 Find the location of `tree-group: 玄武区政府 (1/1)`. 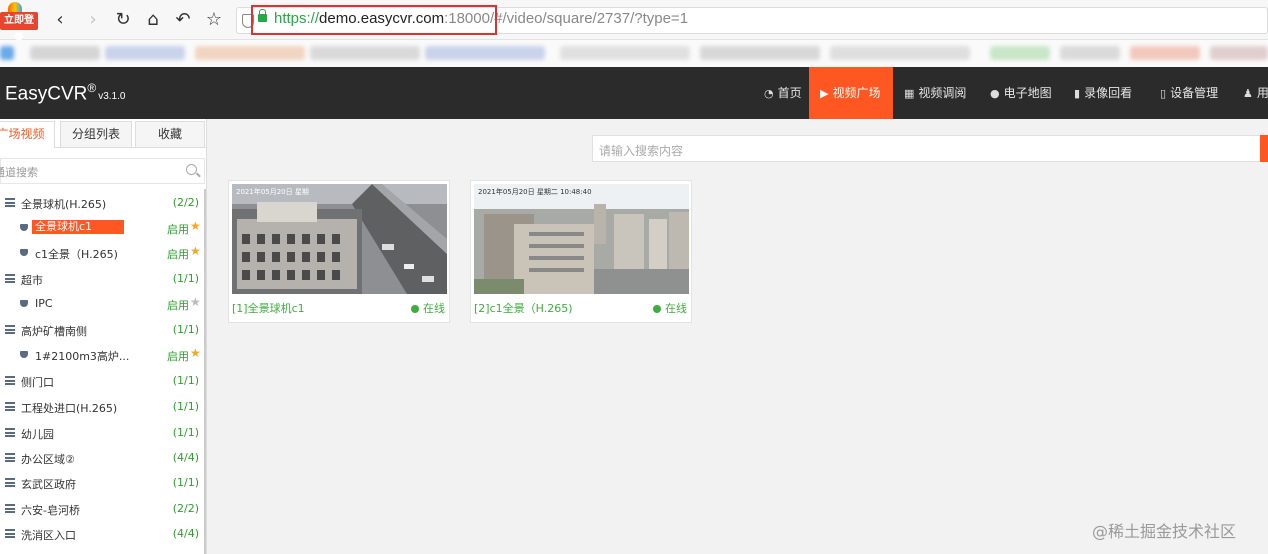

tree-group: 玄武区政府 (1/1) is located at coordinates (102, 483).